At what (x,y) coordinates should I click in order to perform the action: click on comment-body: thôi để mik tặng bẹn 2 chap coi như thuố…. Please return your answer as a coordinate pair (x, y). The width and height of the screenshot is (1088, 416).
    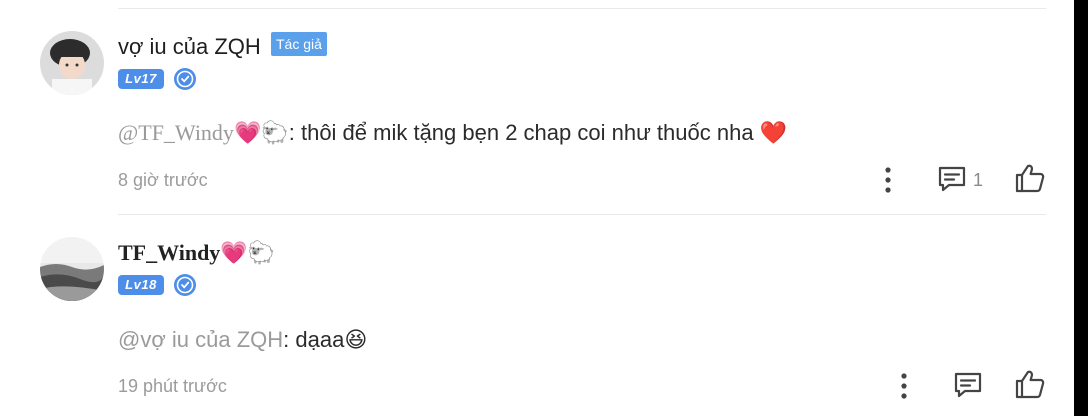
    Looking at the image, I should click on (527, 132).